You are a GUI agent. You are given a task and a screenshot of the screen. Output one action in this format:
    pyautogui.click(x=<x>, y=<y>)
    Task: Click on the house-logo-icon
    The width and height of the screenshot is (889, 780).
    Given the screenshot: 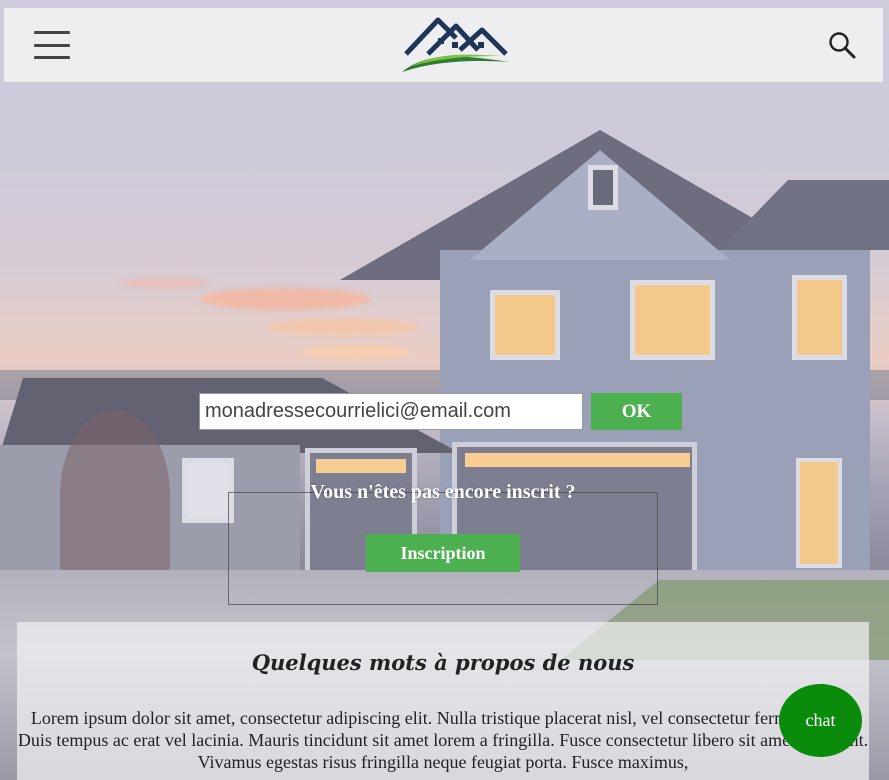 What is the action you would take?
    pyautogui.click(x=456, y=44)
    